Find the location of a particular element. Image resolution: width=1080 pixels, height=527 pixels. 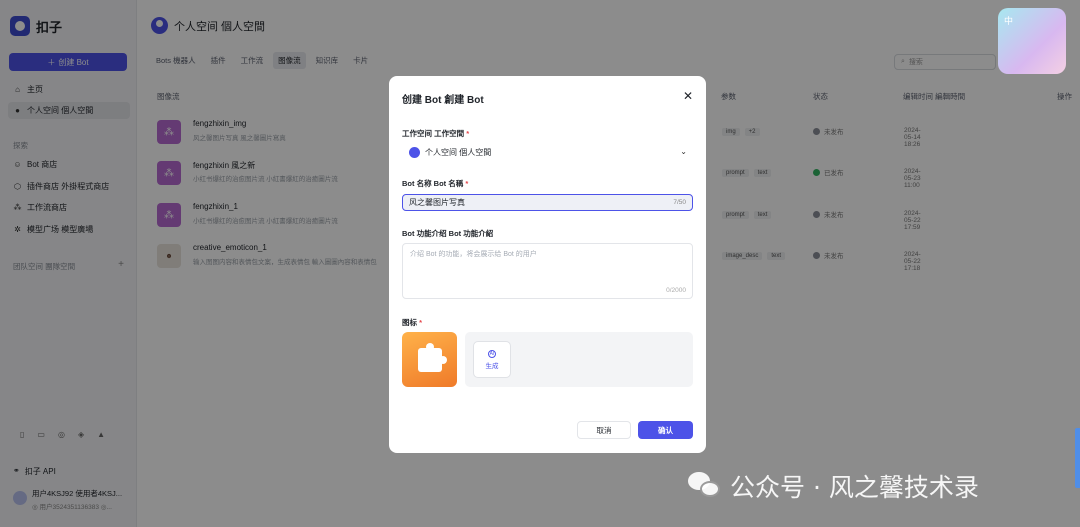

workspace-label-text: 工作空间 工作空間 is located at coordinates (433, 133).